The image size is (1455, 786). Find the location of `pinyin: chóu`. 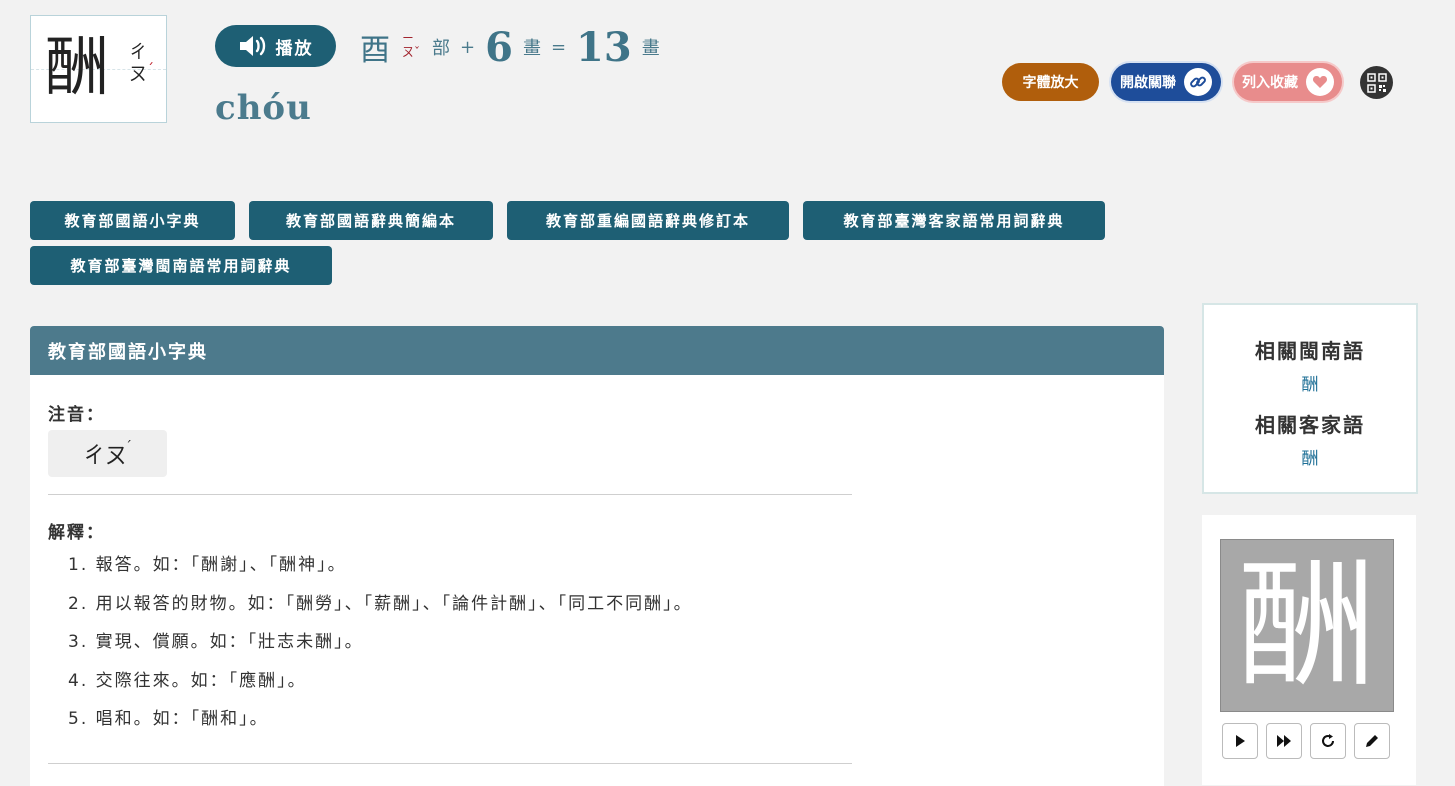

pinyin: chóu is located at coordinates (263, 108).